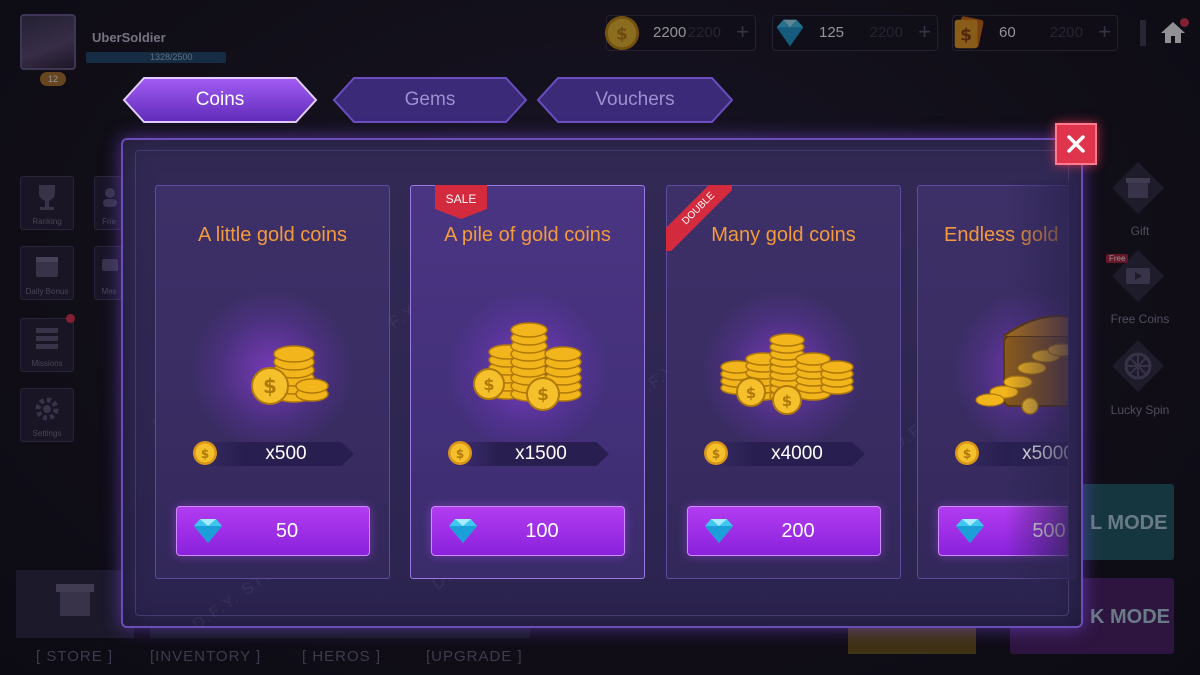 The width and height of the screenshot is (1200, 675). I want to click on buy-button-3: 200, so click(784, 531).